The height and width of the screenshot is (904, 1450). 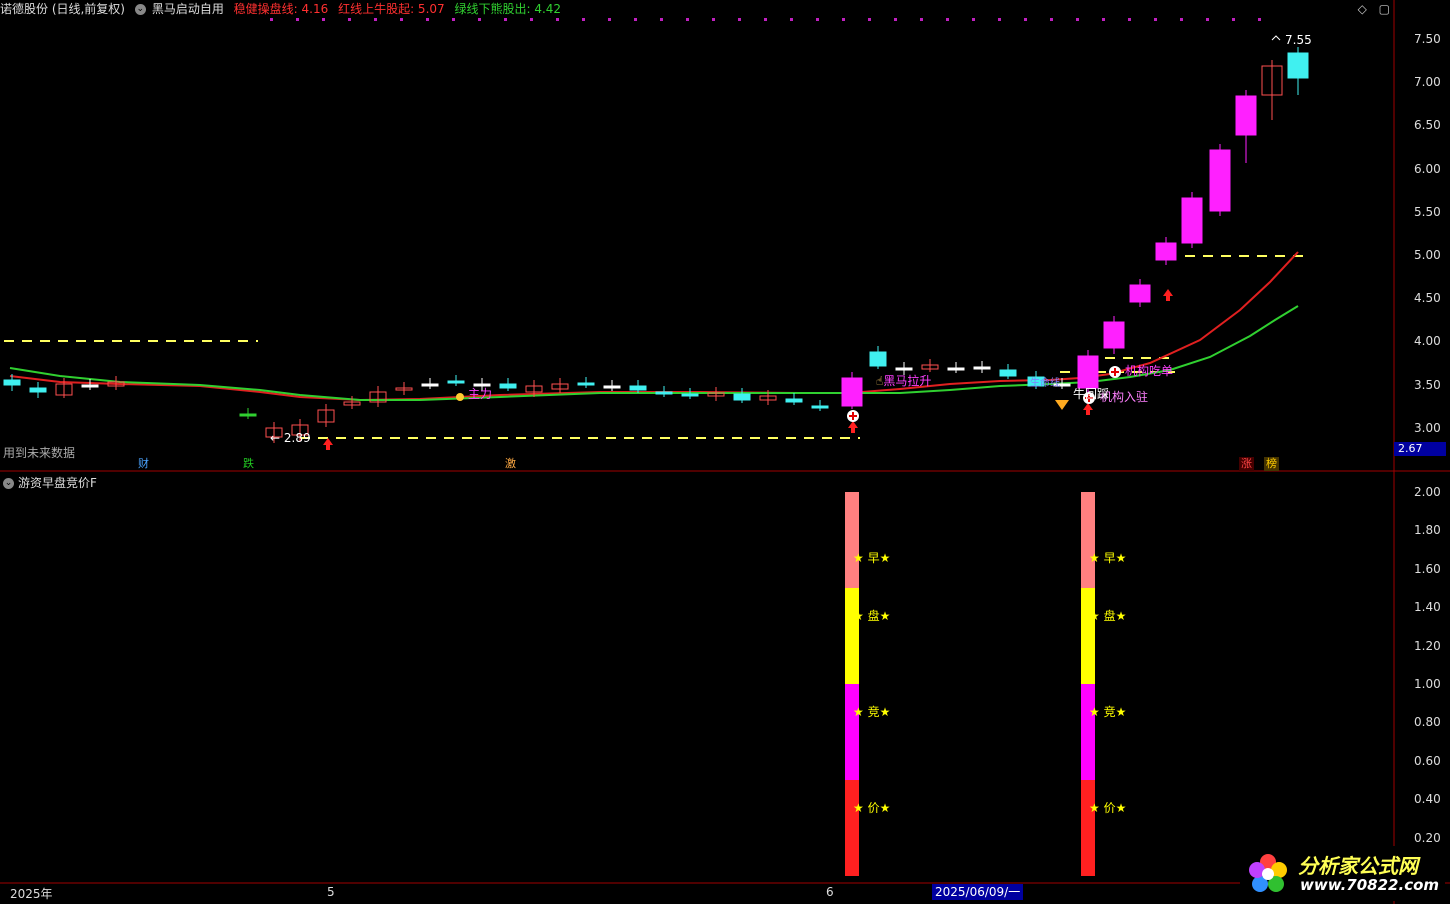 I want to click on heima-label: ☝黑马拉升, so click(x=903, y=380).